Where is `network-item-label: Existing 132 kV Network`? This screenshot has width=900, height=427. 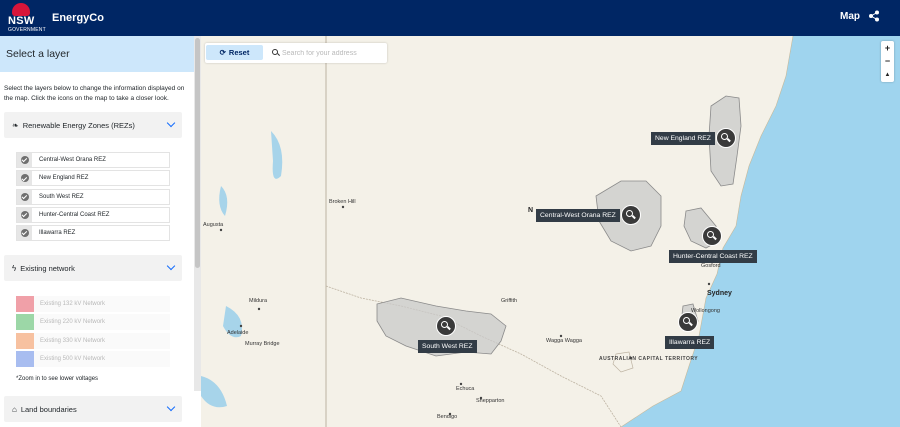
network-item-label: Existing 132 kV Network is located at coordinates (73, 304).